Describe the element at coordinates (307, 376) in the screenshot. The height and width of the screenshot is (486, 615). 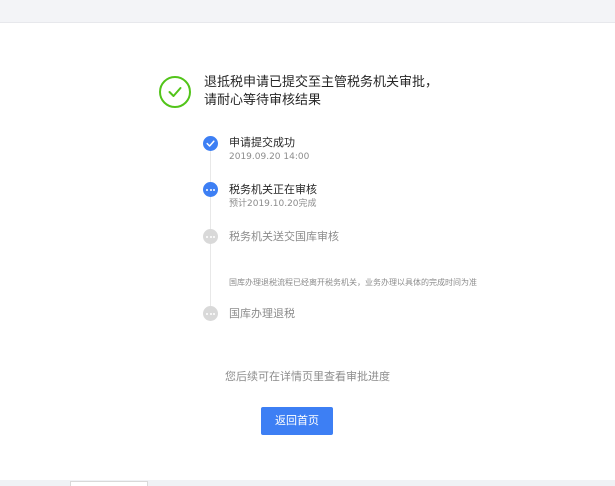
I see `progress-hint: 您后续可在详情页里查看审批进度` at that location.